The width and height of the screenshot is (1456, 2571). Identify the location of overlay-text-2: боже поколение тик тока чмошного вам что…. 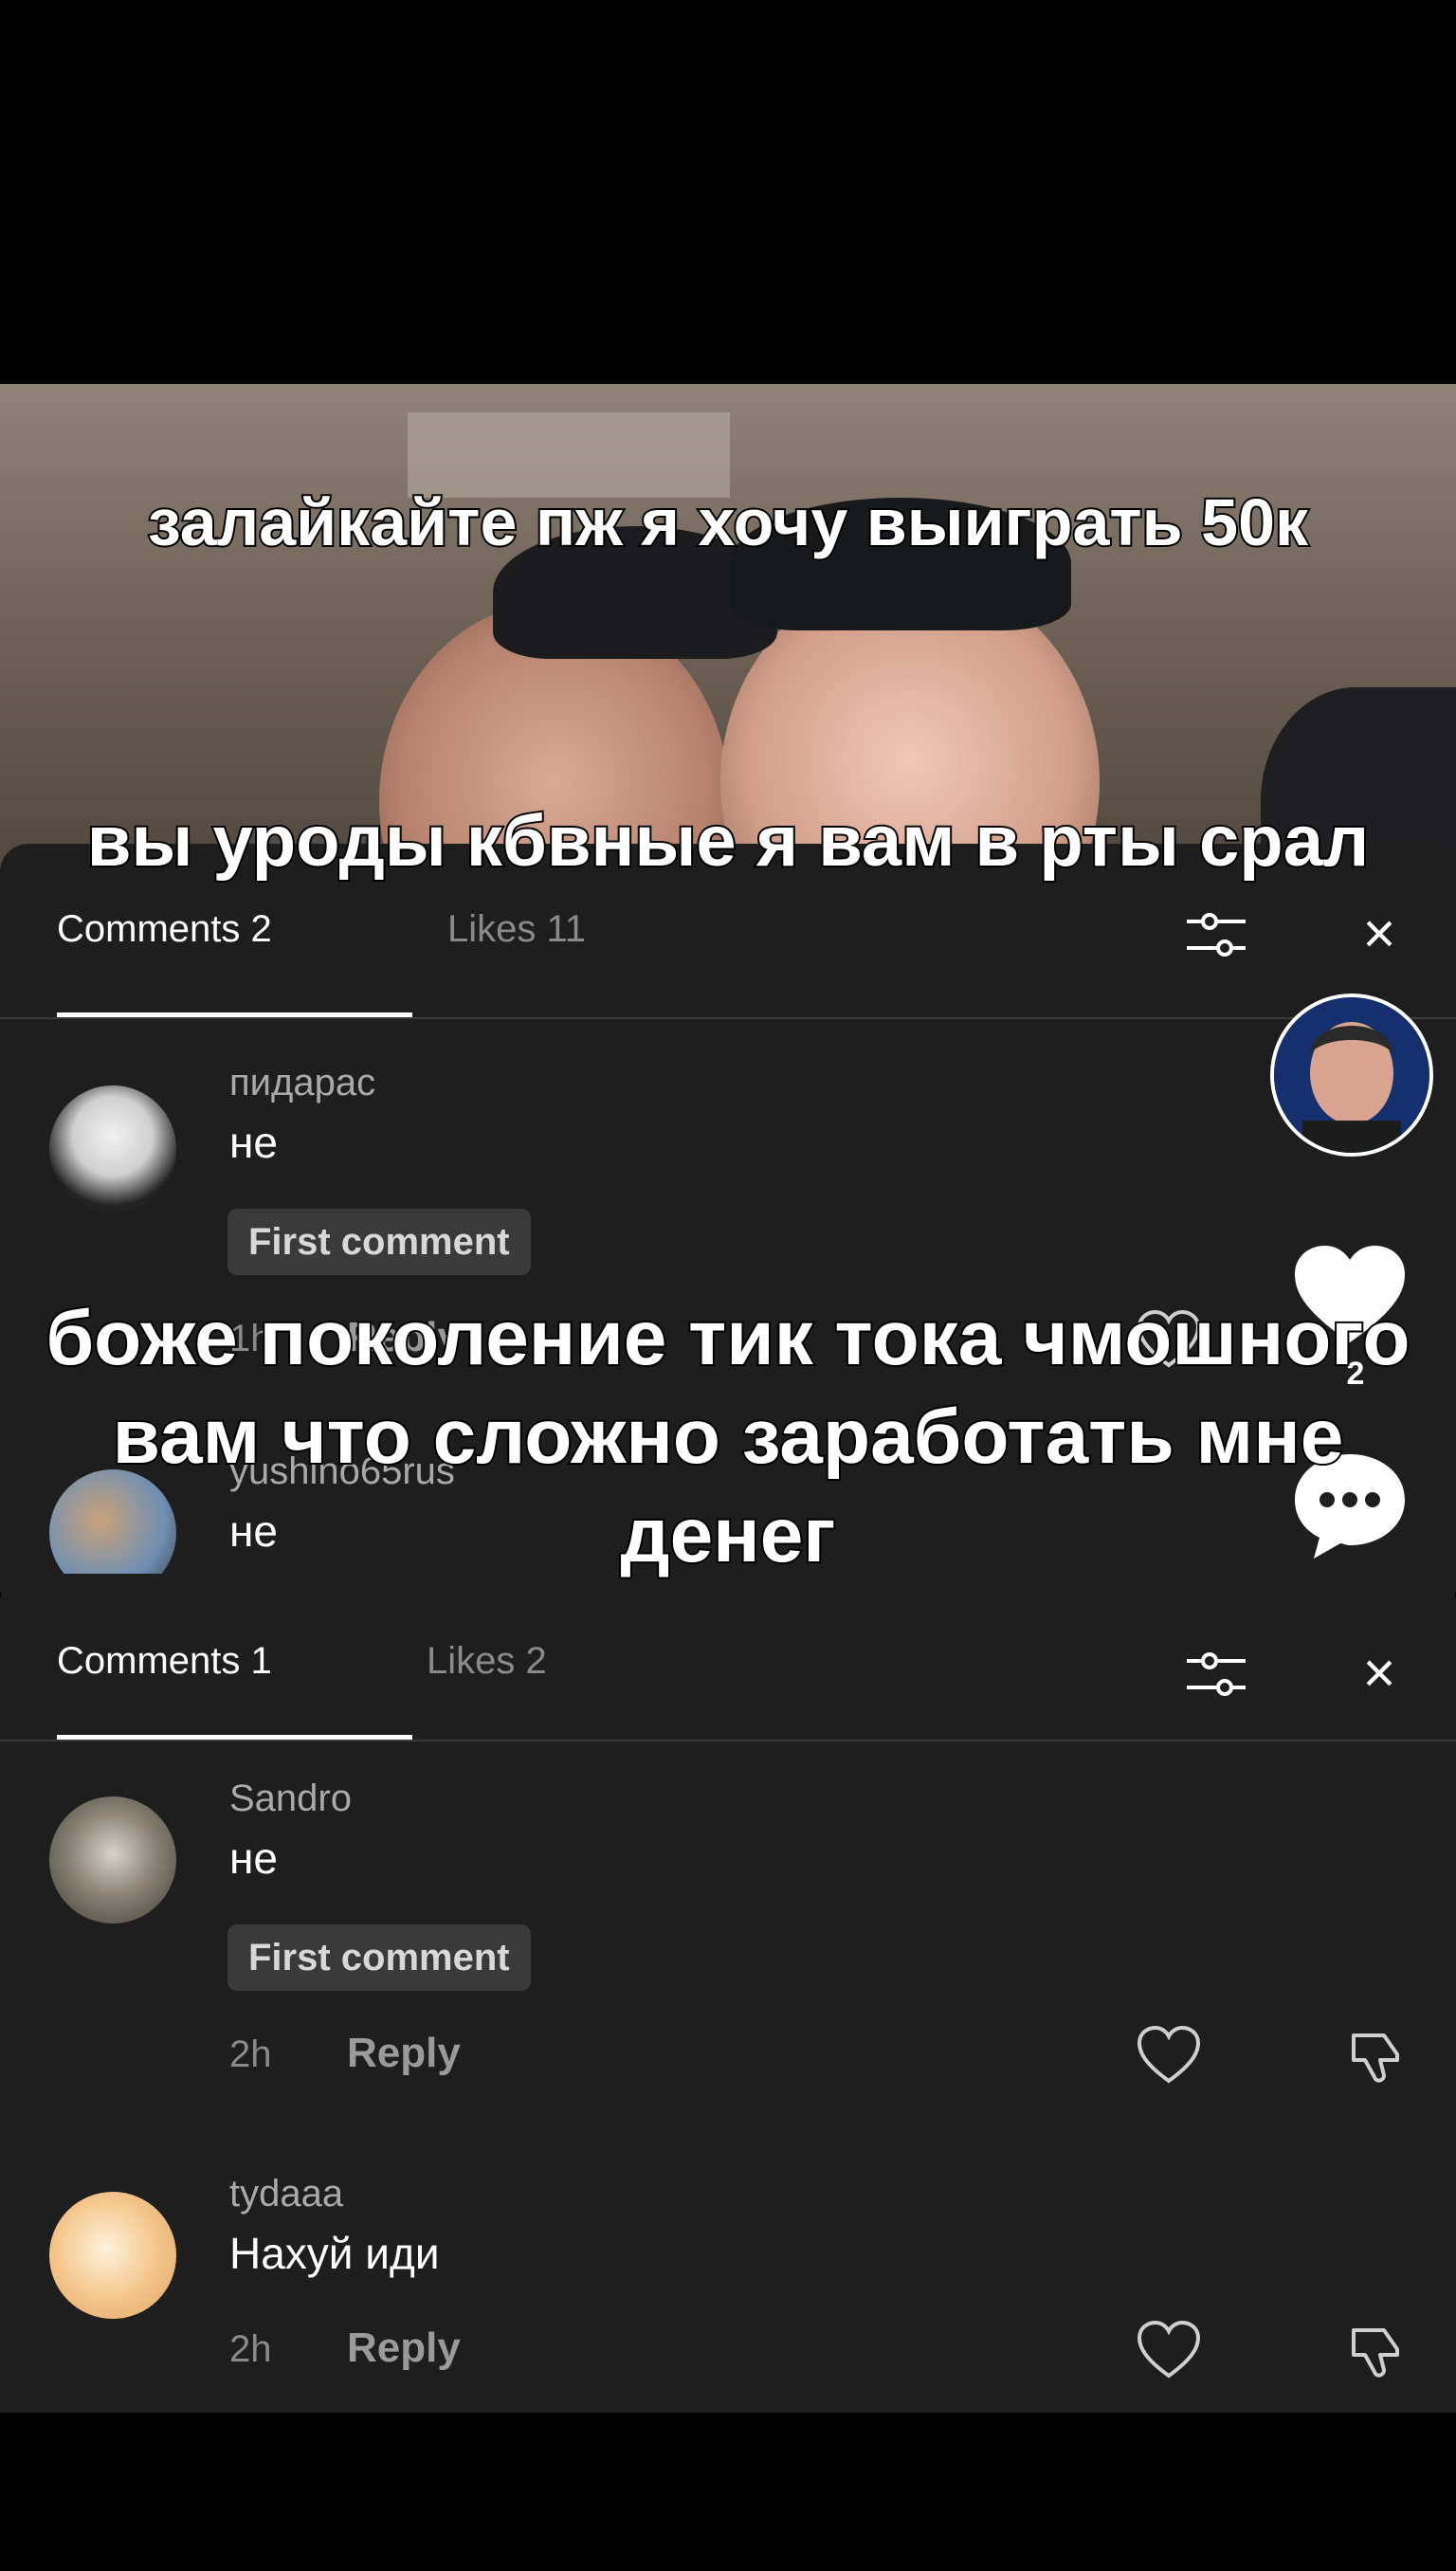
(727, 1436).